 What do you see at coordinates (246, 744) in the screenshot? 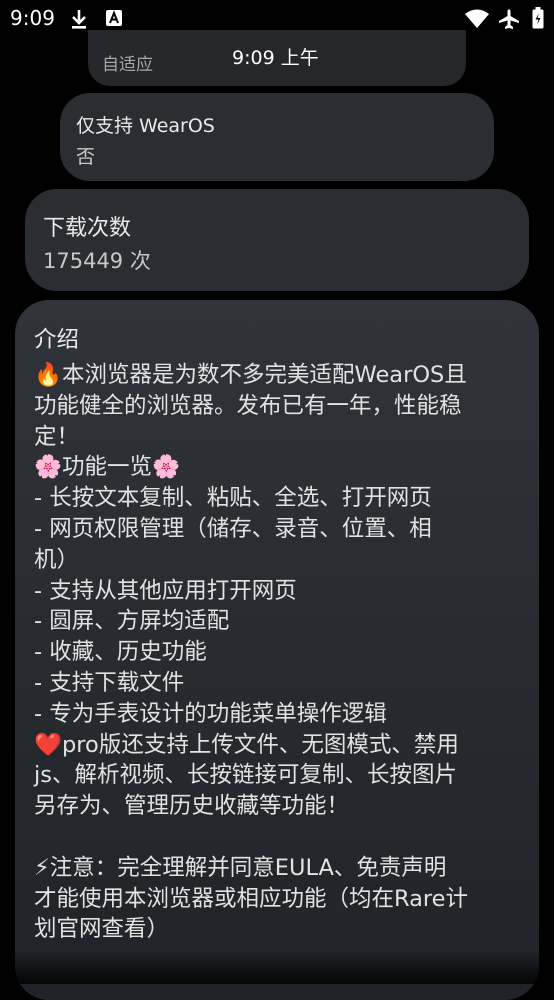
I see `intro-line: ❤️pro版还支持上传文件、无图模式、禁用` at bounding box center [246, 744].